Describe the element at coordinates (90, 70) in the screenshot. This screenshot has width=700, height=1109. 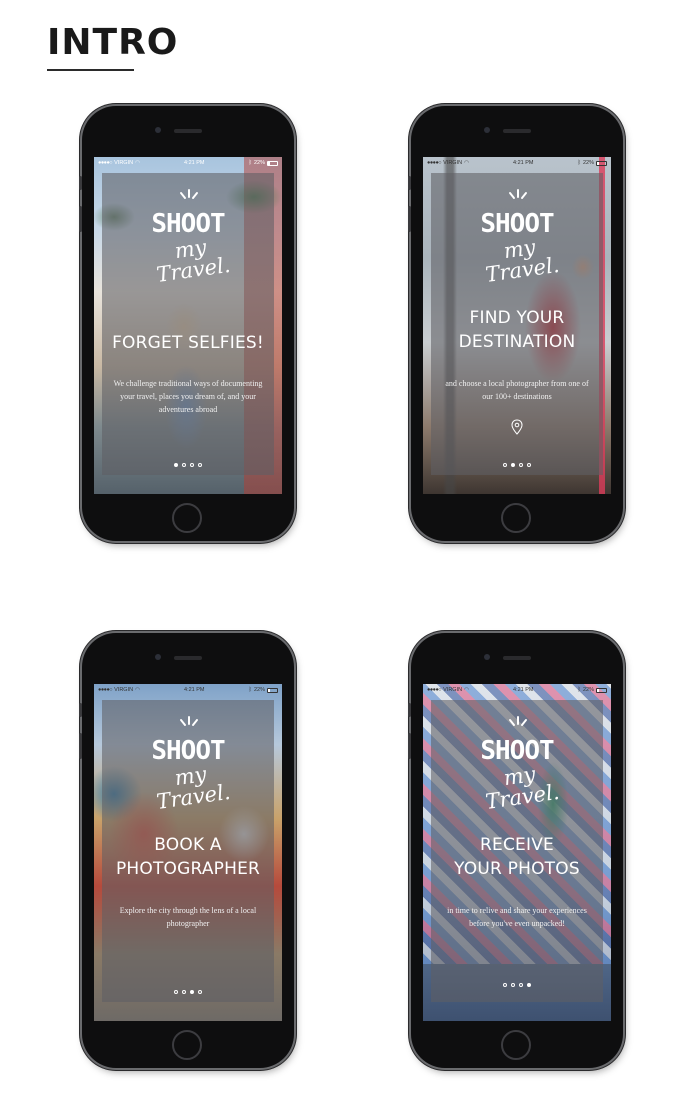
I see `title-underline` at that location.